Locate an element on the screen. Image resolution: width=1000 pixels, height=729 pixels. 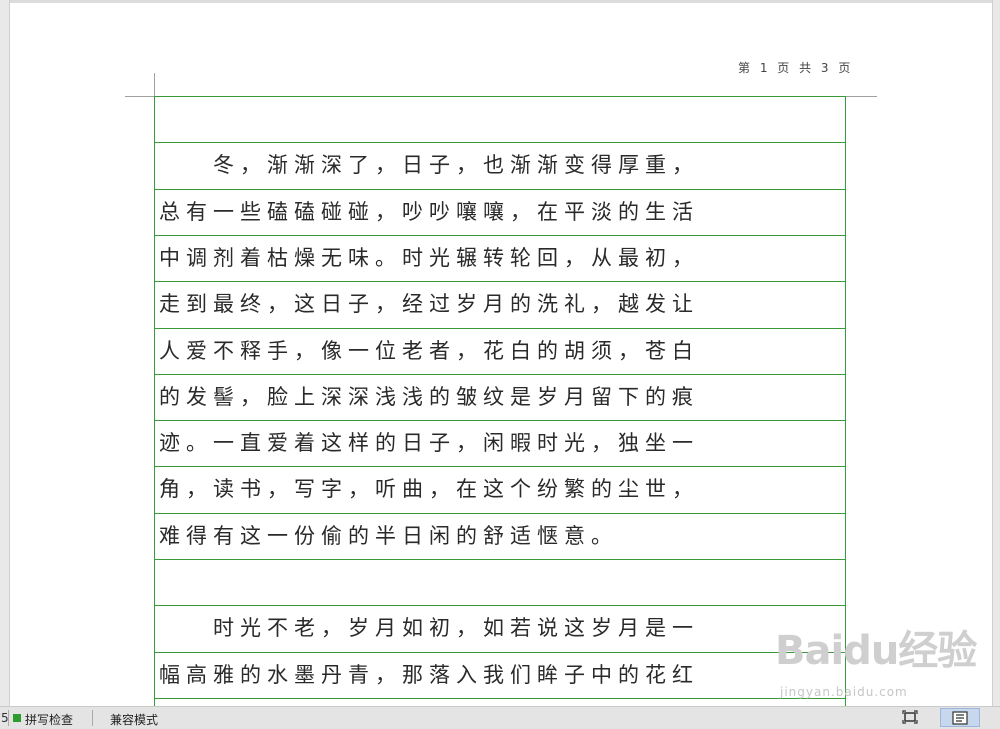
text-line: 人爱不释手，像一位老者，花白的胡须，苍白 is located at coordinates (500, 351).